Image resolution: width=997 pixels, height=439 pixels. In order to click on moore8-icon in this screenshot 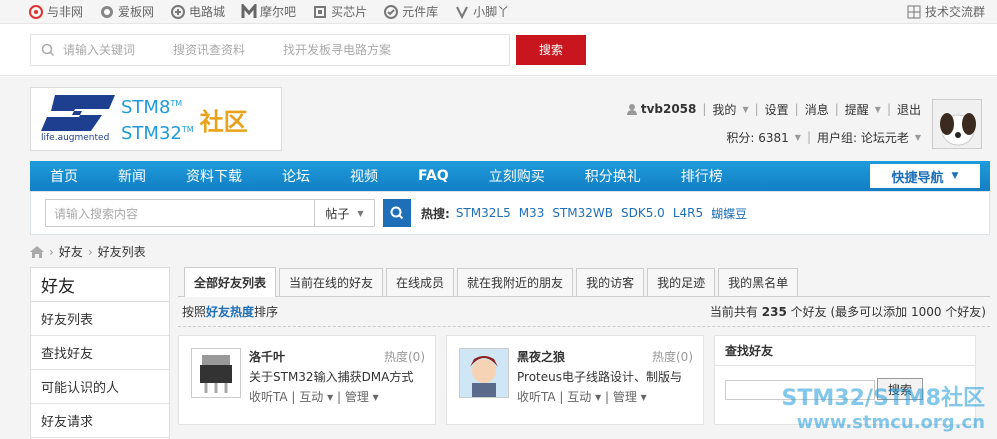, I will do `click(249, 10)`.